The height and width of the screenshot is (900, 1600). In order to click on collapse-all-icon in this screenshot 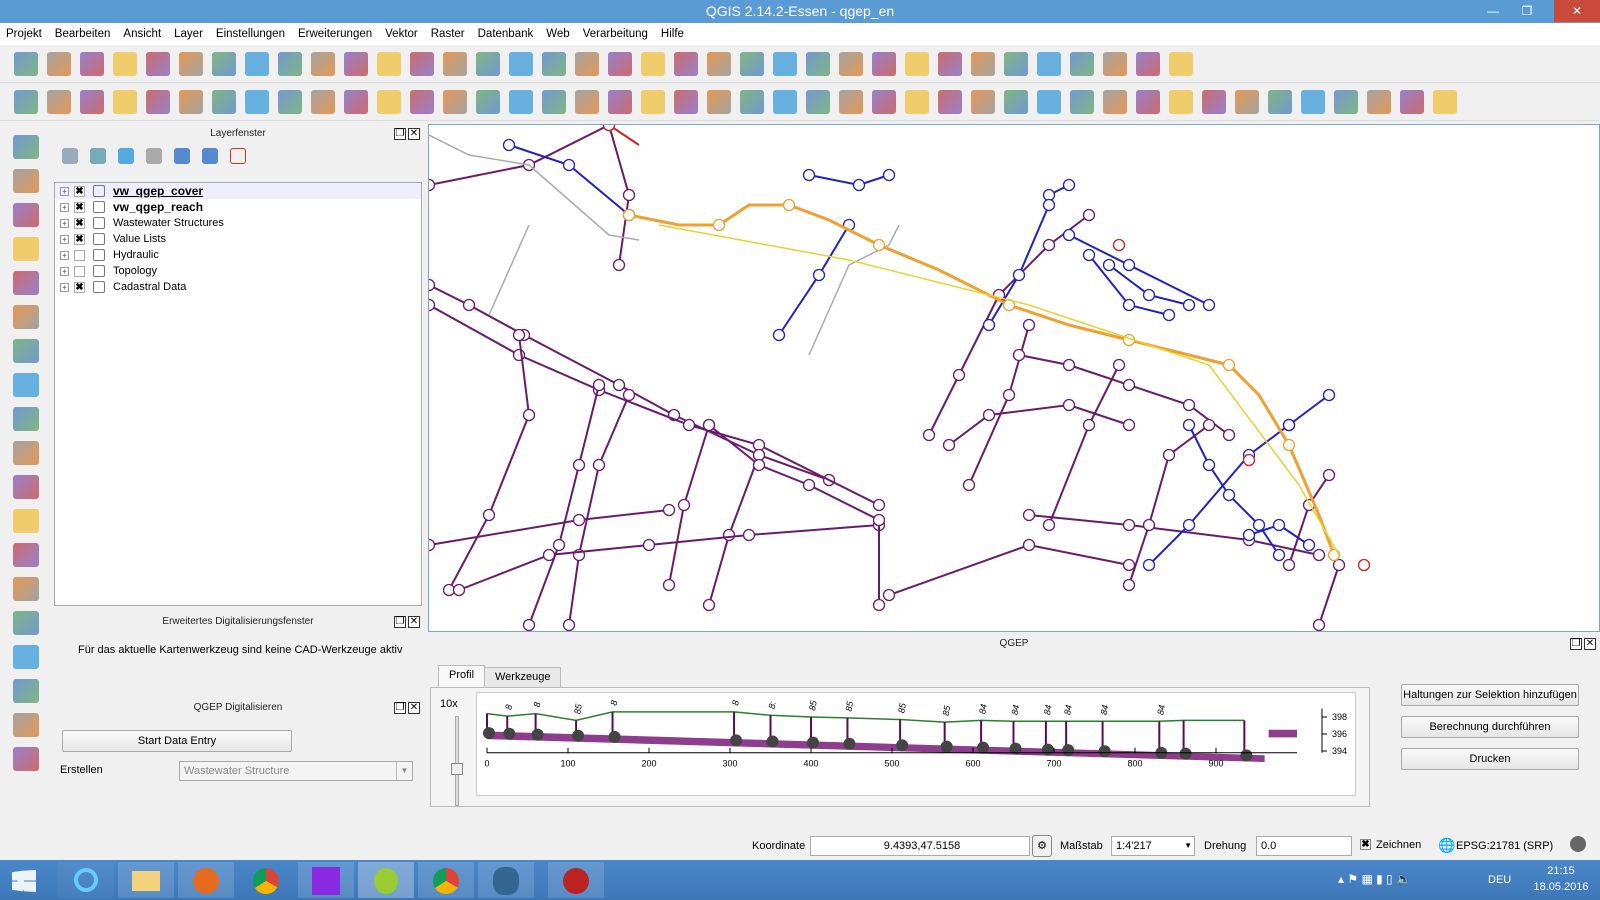, I will do `click(210, 156)`.